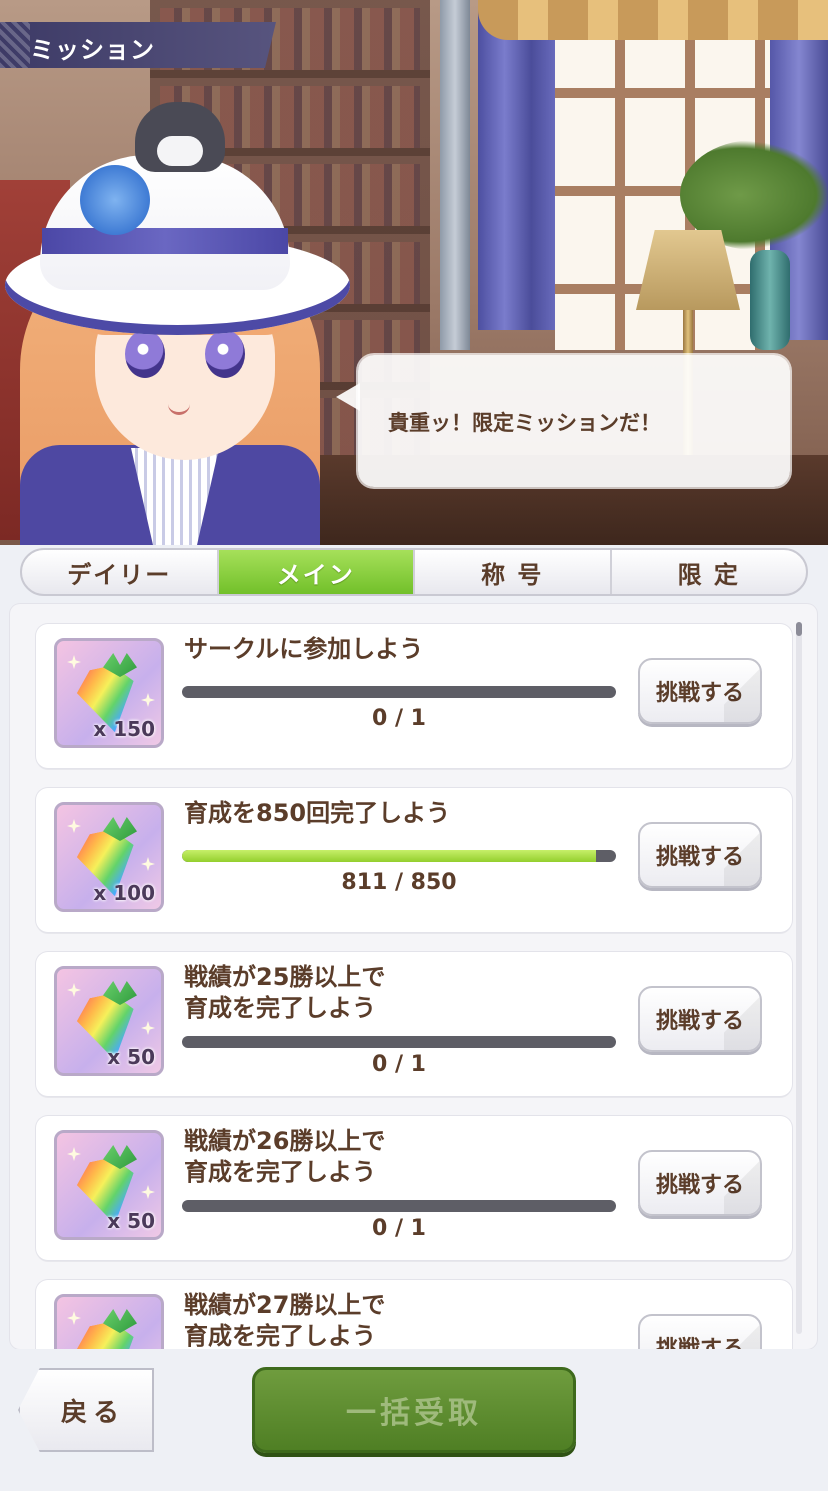 This screenshot has height=1491, width=828. What do you see at coordinates (518, 165) in the screenshot?
I see `curtain-left` at bounding box center [518, 165].